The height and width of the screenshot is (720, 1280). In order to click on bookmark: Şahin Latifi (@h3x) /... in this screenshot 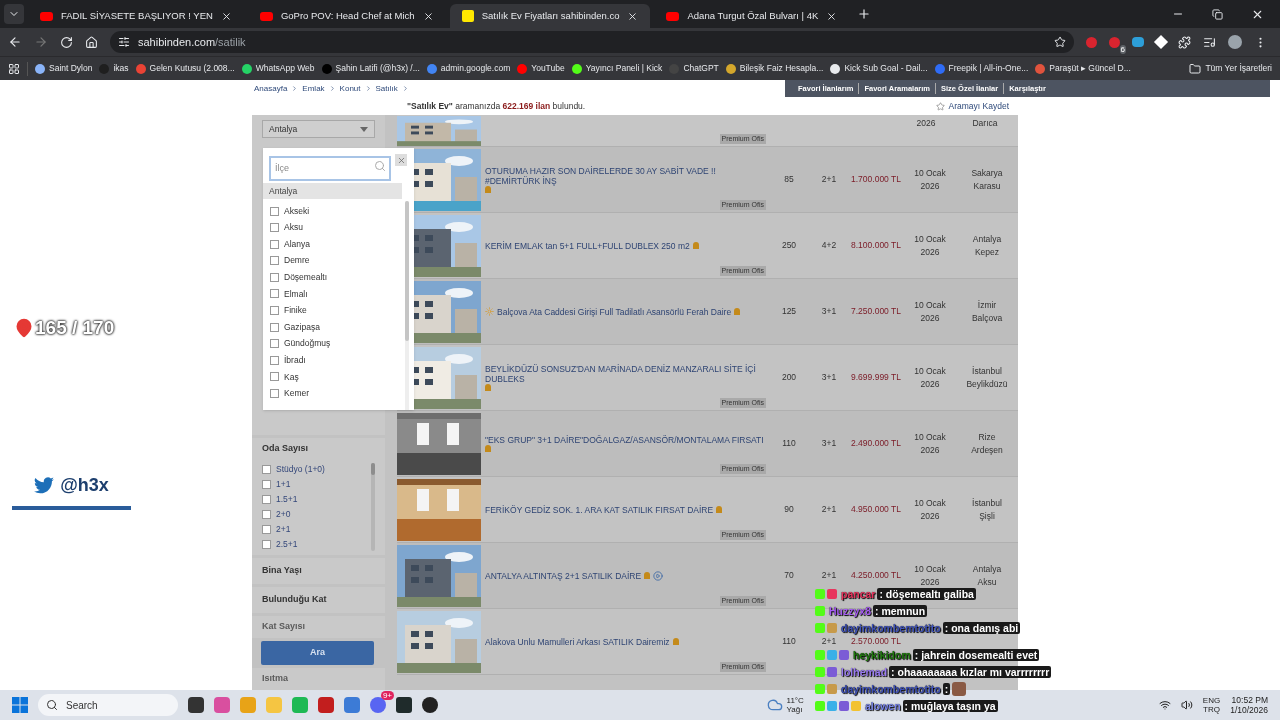, I will do `click(370, 68)`.